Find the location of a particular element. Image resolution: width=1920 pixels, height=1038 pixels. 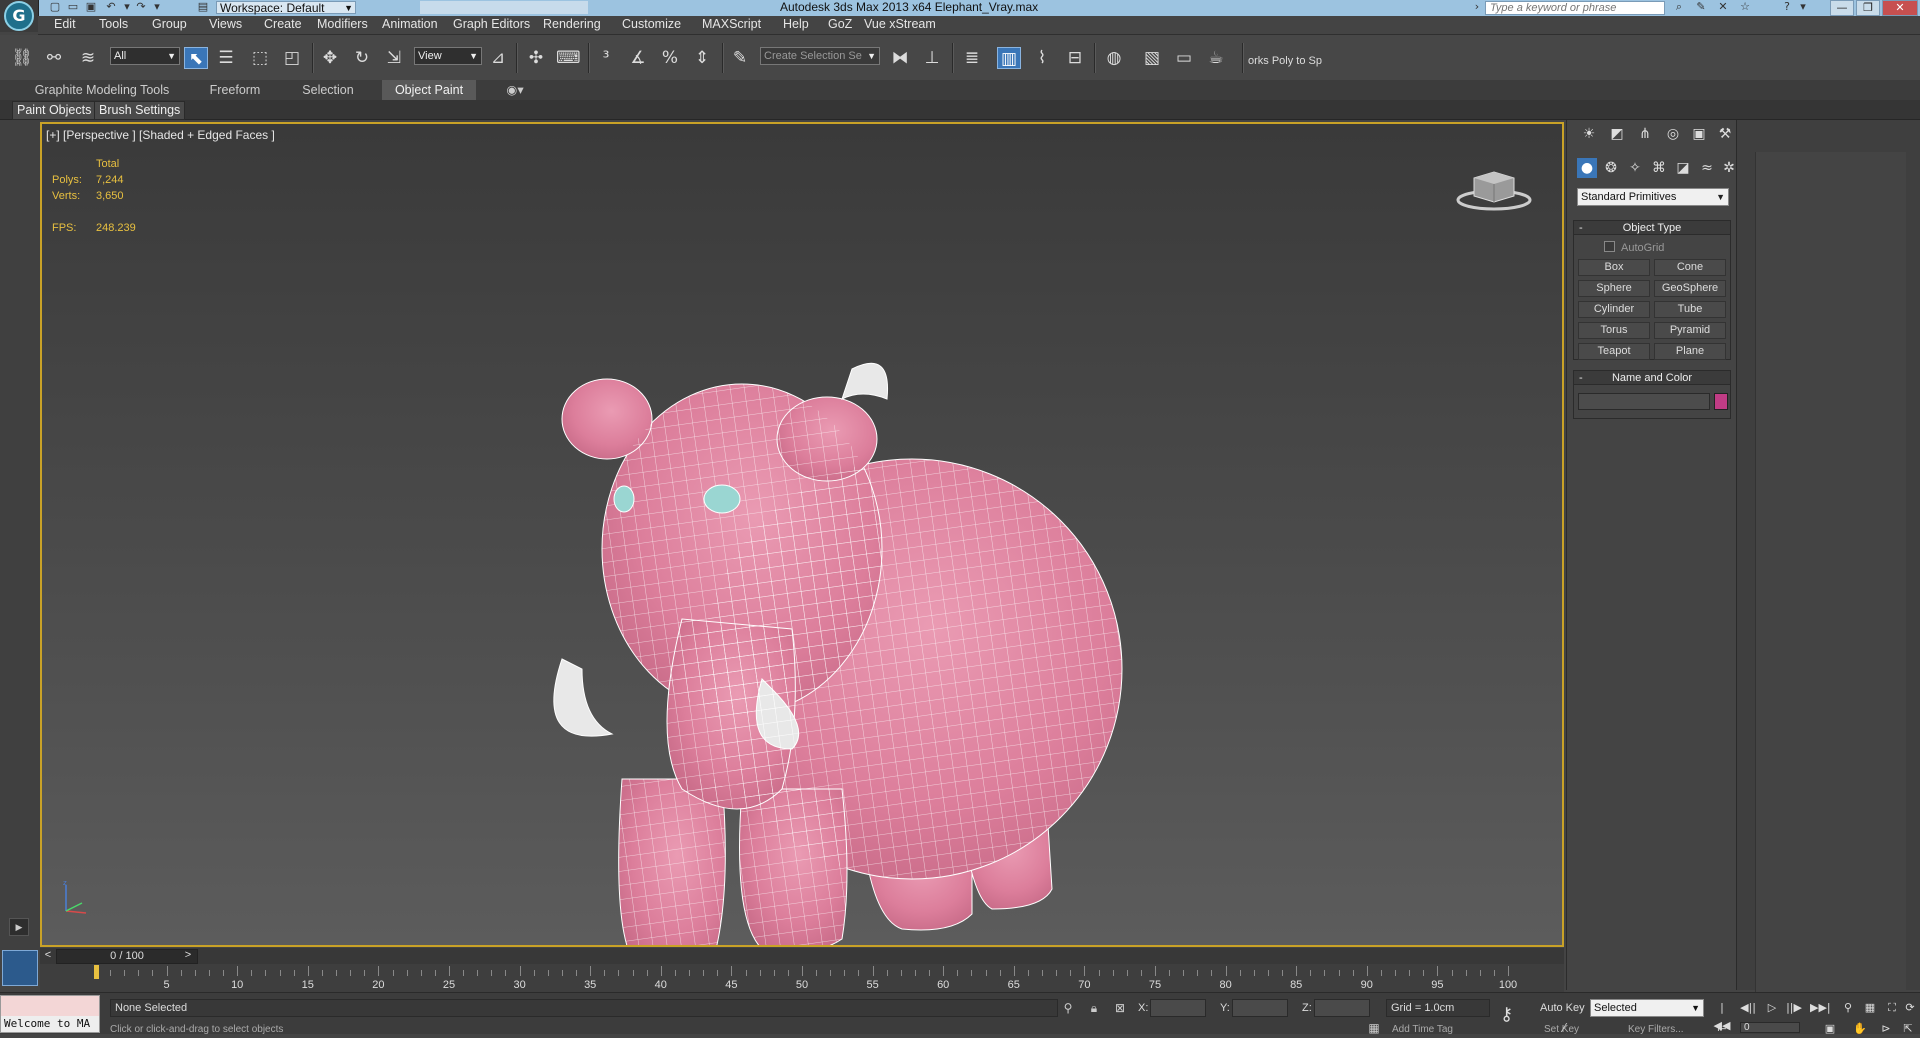

object-type-rollout-header: - Object Type is located at coordinates (1652, 227).